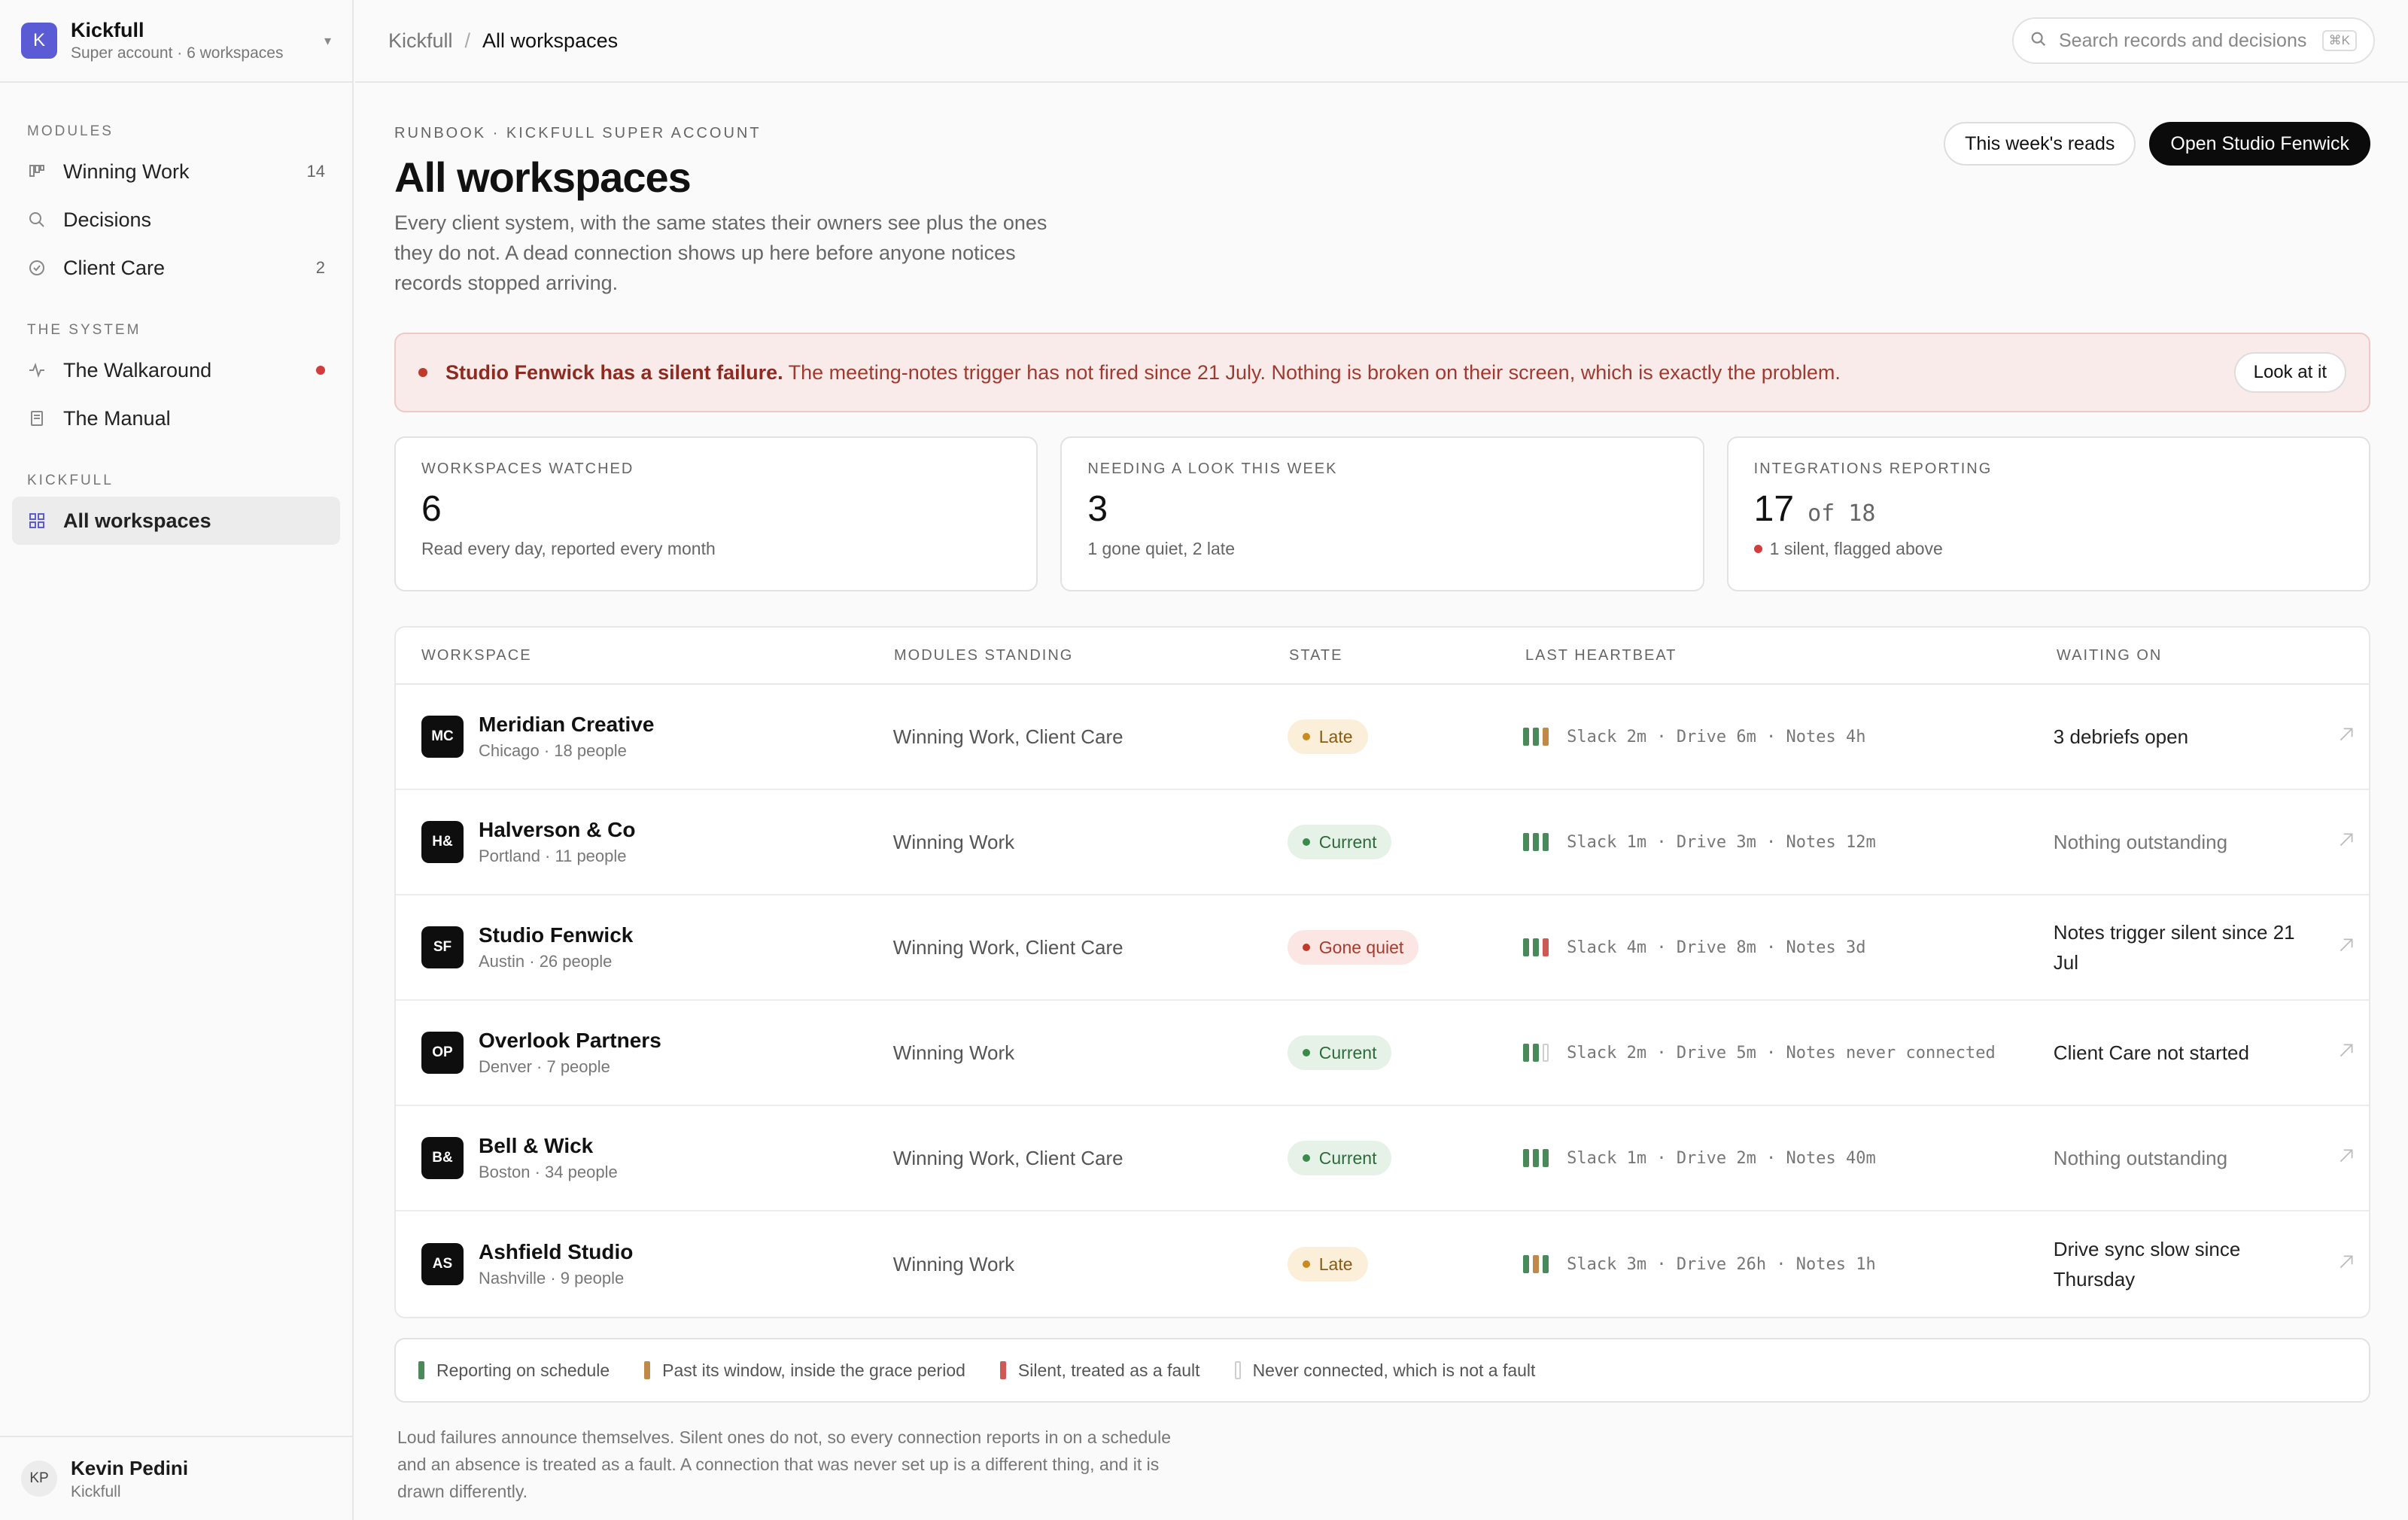  What do you see at coordinates (176, 418) in the screenshot?
I see `sidebar-item-manual: The Manual` at bounding box center [176, 418].